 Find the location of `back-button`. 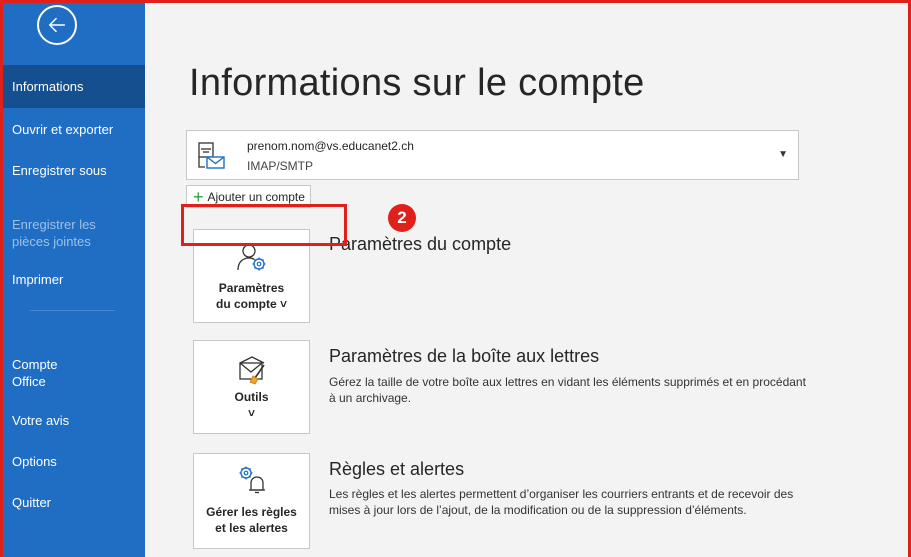

back-button is located at coordinates (57, 25).